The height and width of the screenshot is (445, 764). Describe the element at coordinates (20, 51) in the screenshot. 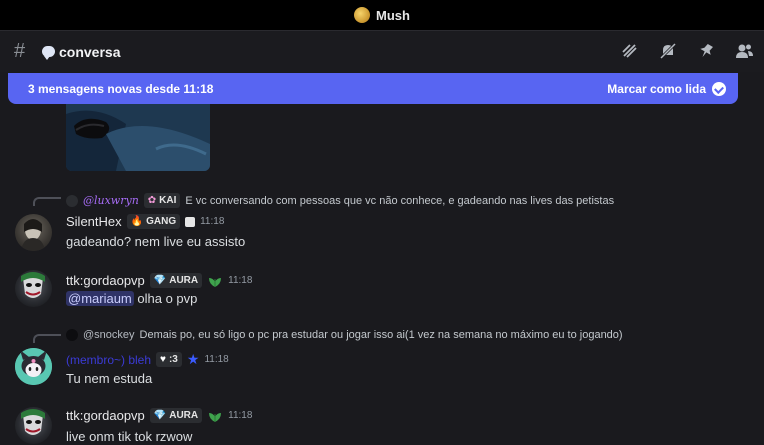

I see `hash-icon: #` at that location.